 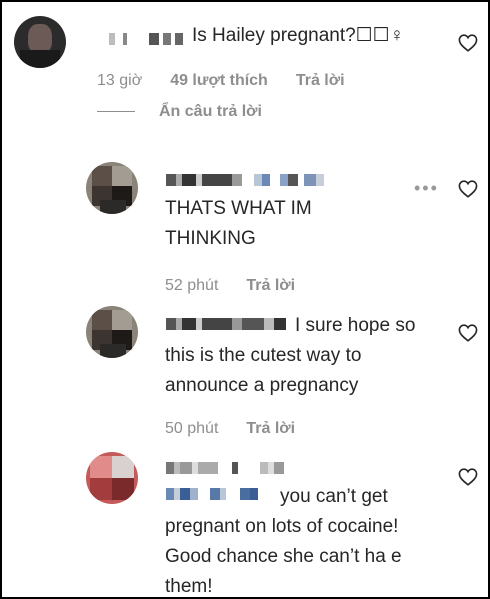 What do you see at coordinates (298, 35) in the screenshot?
I see `comment-text: Is Hailey pregnant?☐☐♀` at bounding box center [298, 35].